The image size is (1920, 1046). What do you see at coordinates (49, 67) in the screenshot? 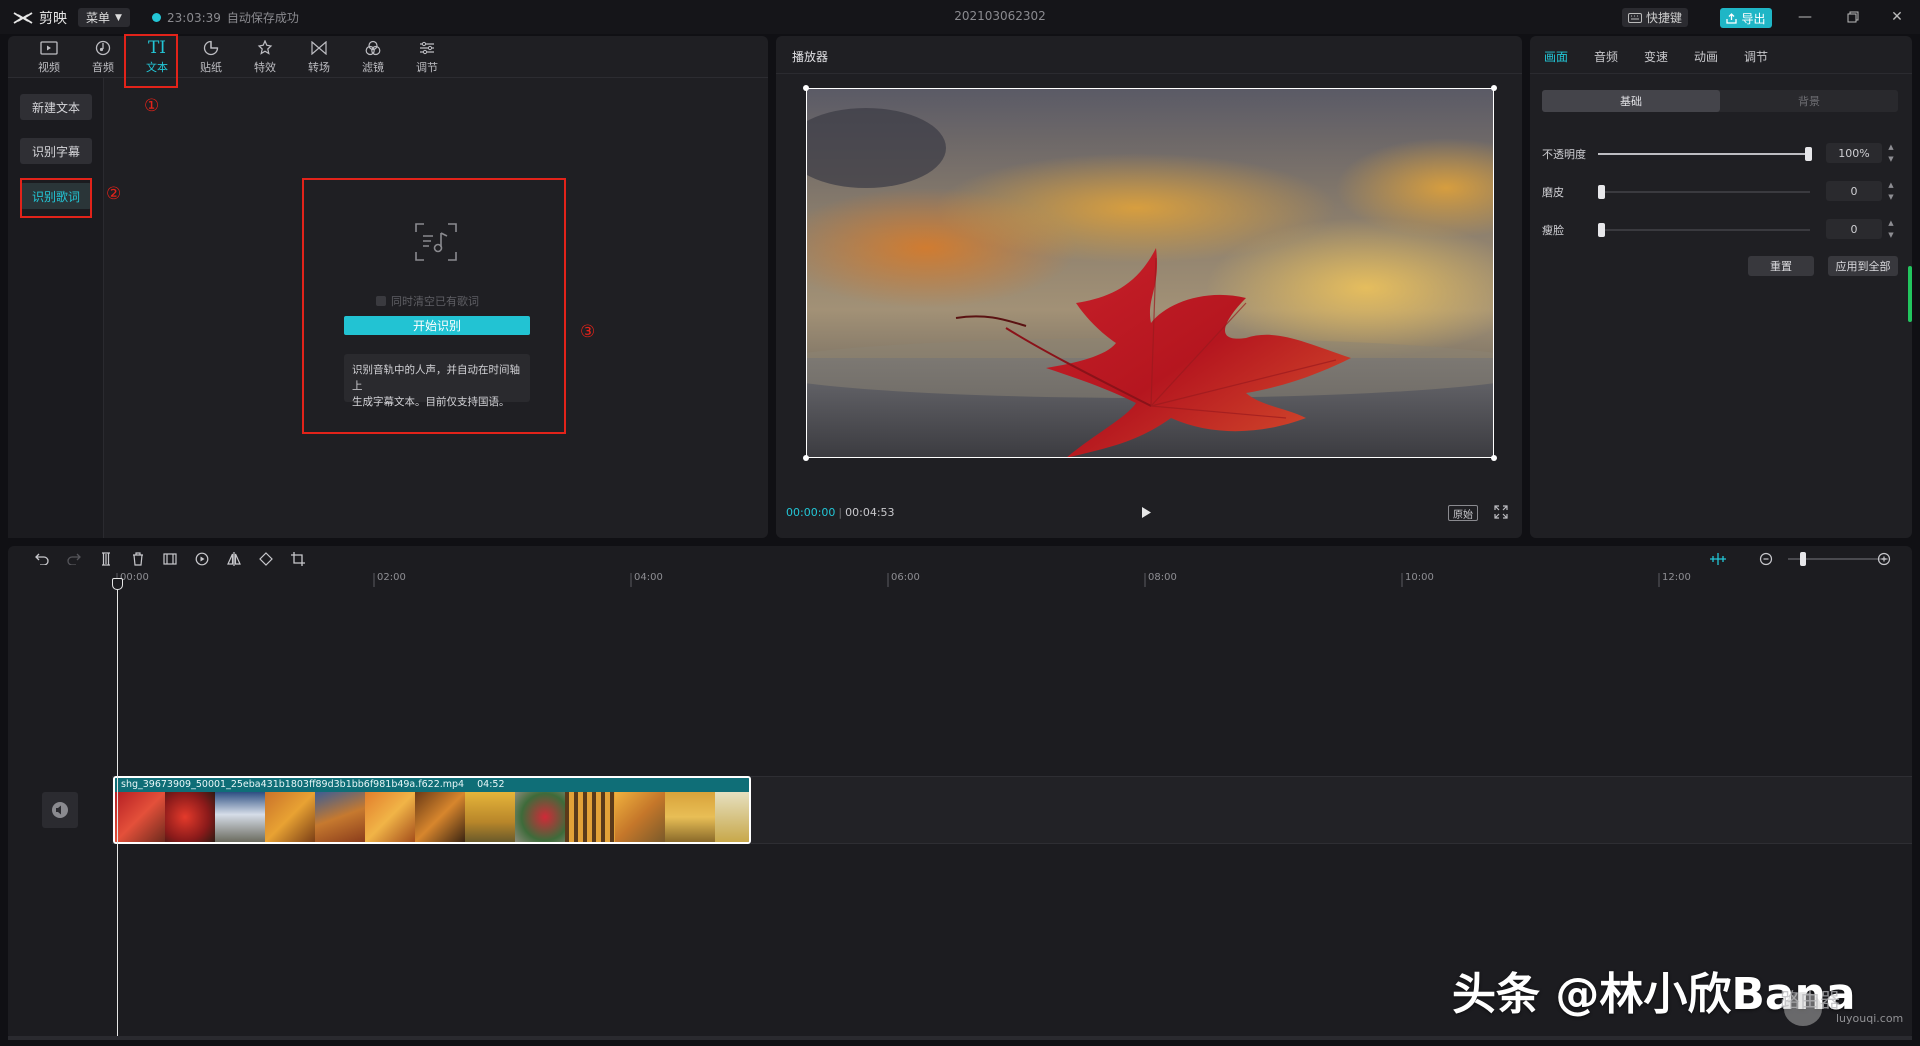
I see `tool-video-label: 视频` at bounding box center [49, 67].